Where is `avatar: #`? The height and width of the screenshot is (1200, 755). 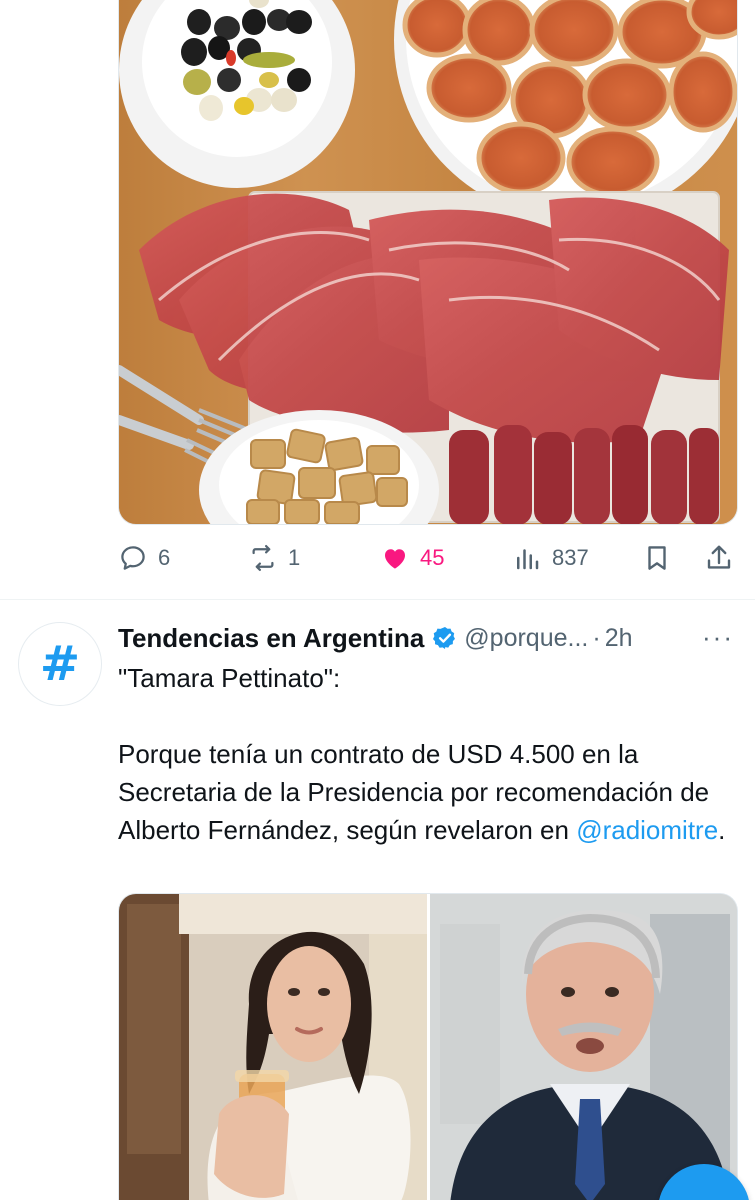 avatar: # is located at coordinates (60, 664).